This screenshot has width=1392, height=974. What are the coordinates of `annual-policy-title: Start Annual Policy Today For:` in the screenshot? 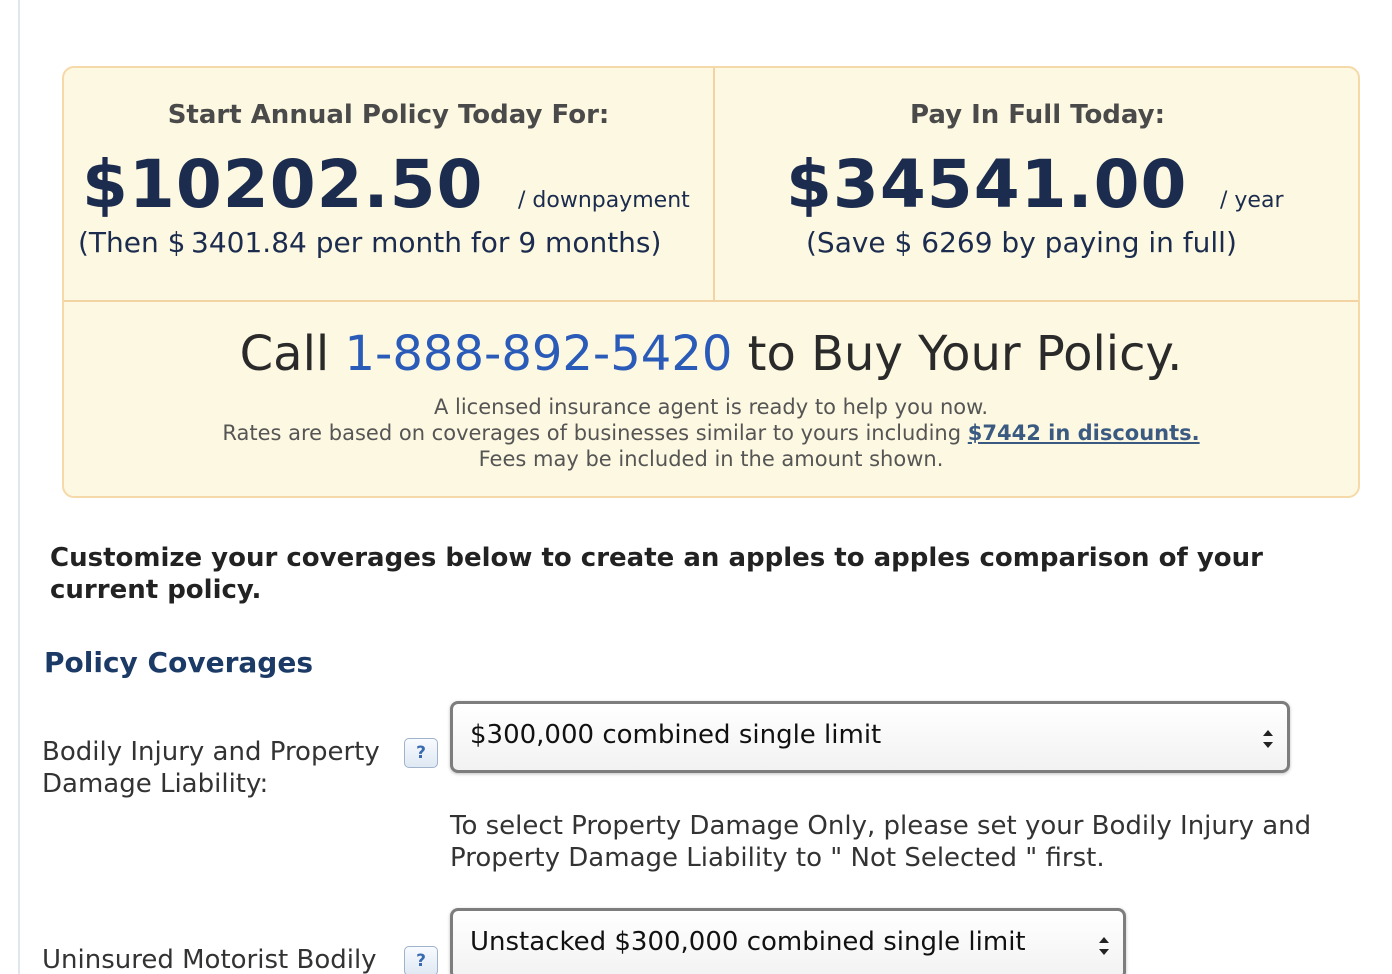 It's located at (388, 115).